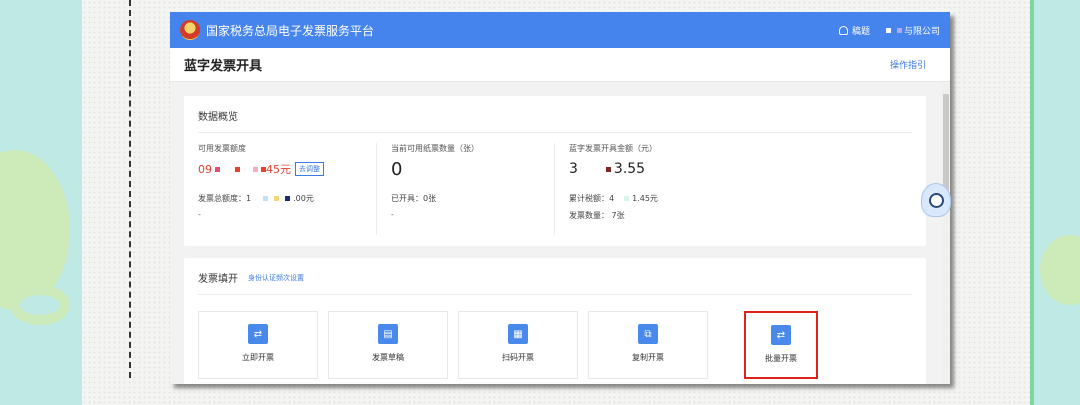 Image resolution: width=1080 pixels, height=405 pixels. I want to click on invoice-actions: ⇄ 立即开票 ▤ 发票草稿 ▦ 扫码开票 ⧉ 复制开票 ⇄ 批量开票, so click(555, 345).